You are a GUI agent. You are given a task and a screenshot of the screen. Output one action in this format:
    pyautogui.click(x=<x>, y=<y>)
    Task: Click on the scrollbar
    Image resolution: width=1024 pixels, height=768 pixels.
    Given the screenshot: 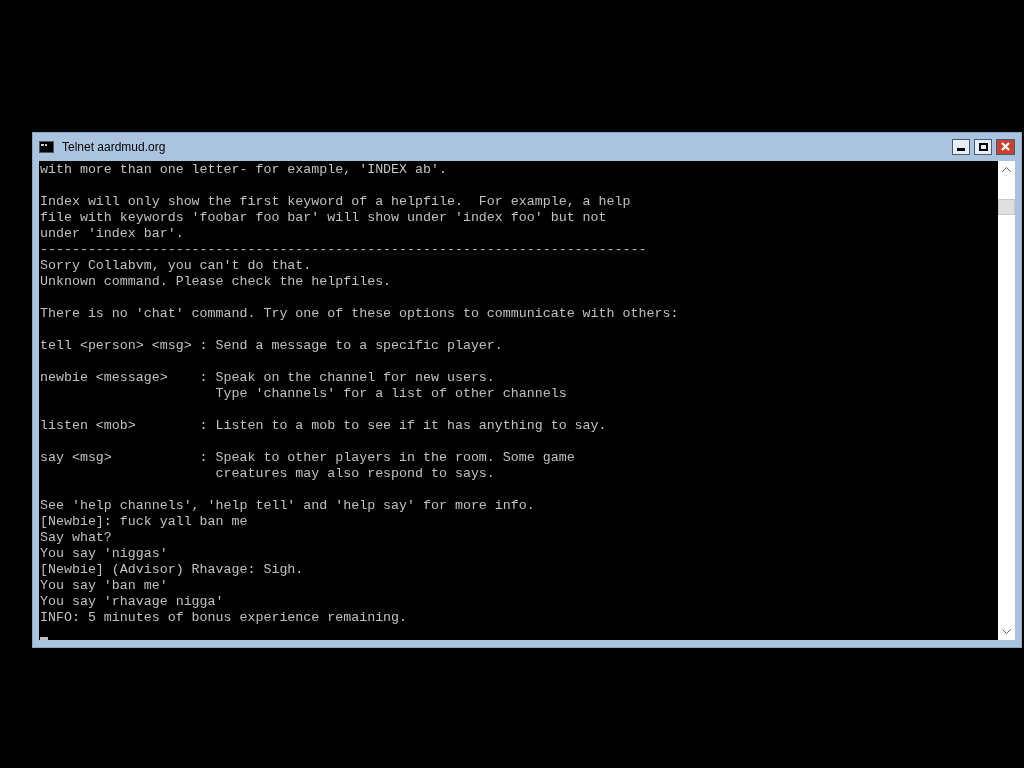 What is the action you would take?
    pyautogui.click(x=1006, y=400)
    